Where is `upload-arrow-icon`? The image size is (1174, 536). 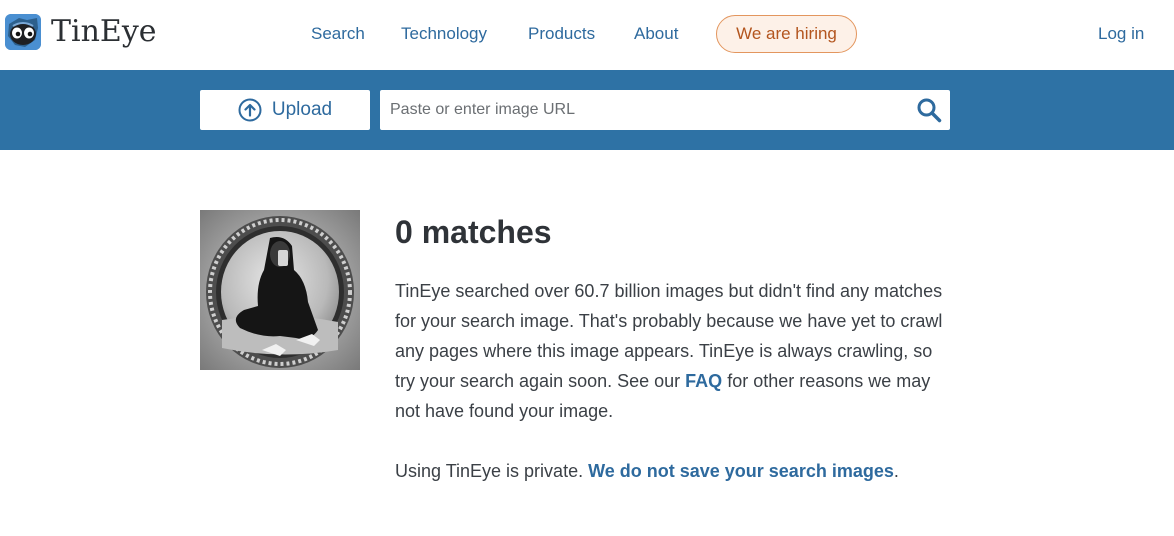
upload-arrow-icon is located at coordinates (250, 110).